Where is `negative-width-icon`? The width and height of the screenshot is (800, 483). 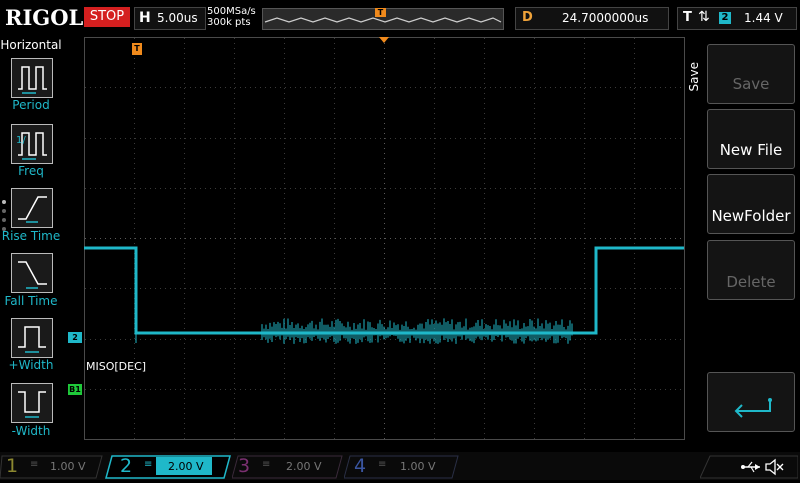 negative-width-icon is located at coordinates (32, 404).